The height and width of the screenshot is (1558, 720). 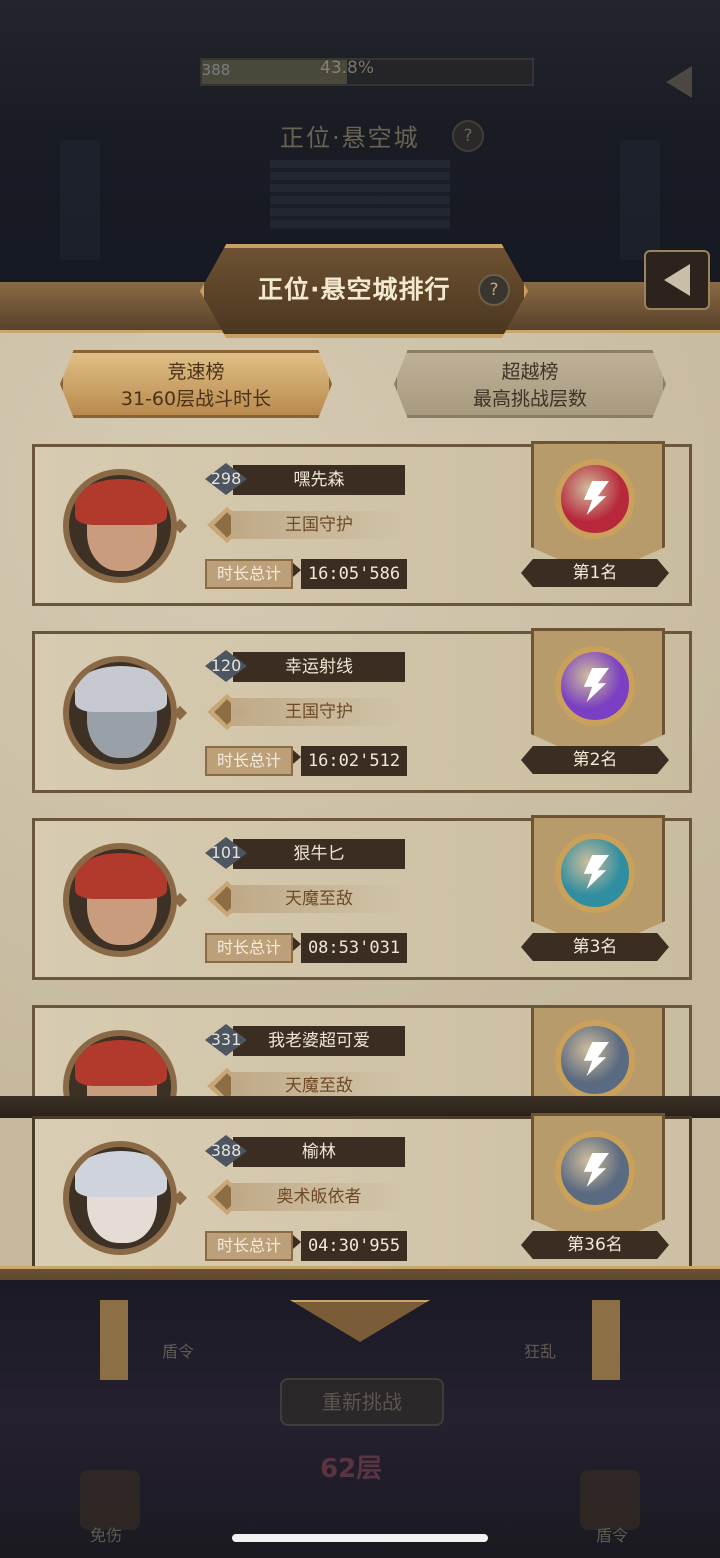 I want to click on player-name: 嘿先森, so click(x=319, y=480).